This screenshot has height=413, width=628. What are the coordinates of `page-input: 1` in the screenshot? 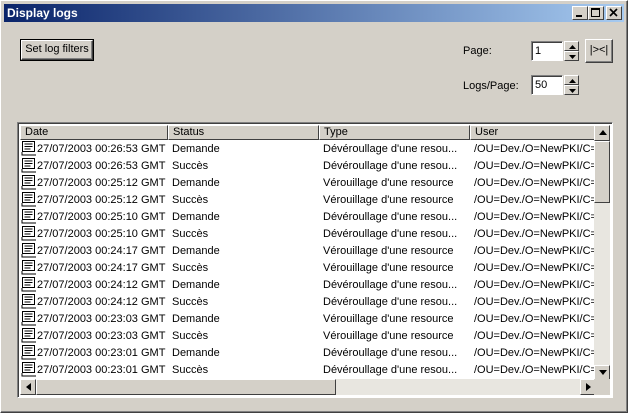 It's located at (547, 51).